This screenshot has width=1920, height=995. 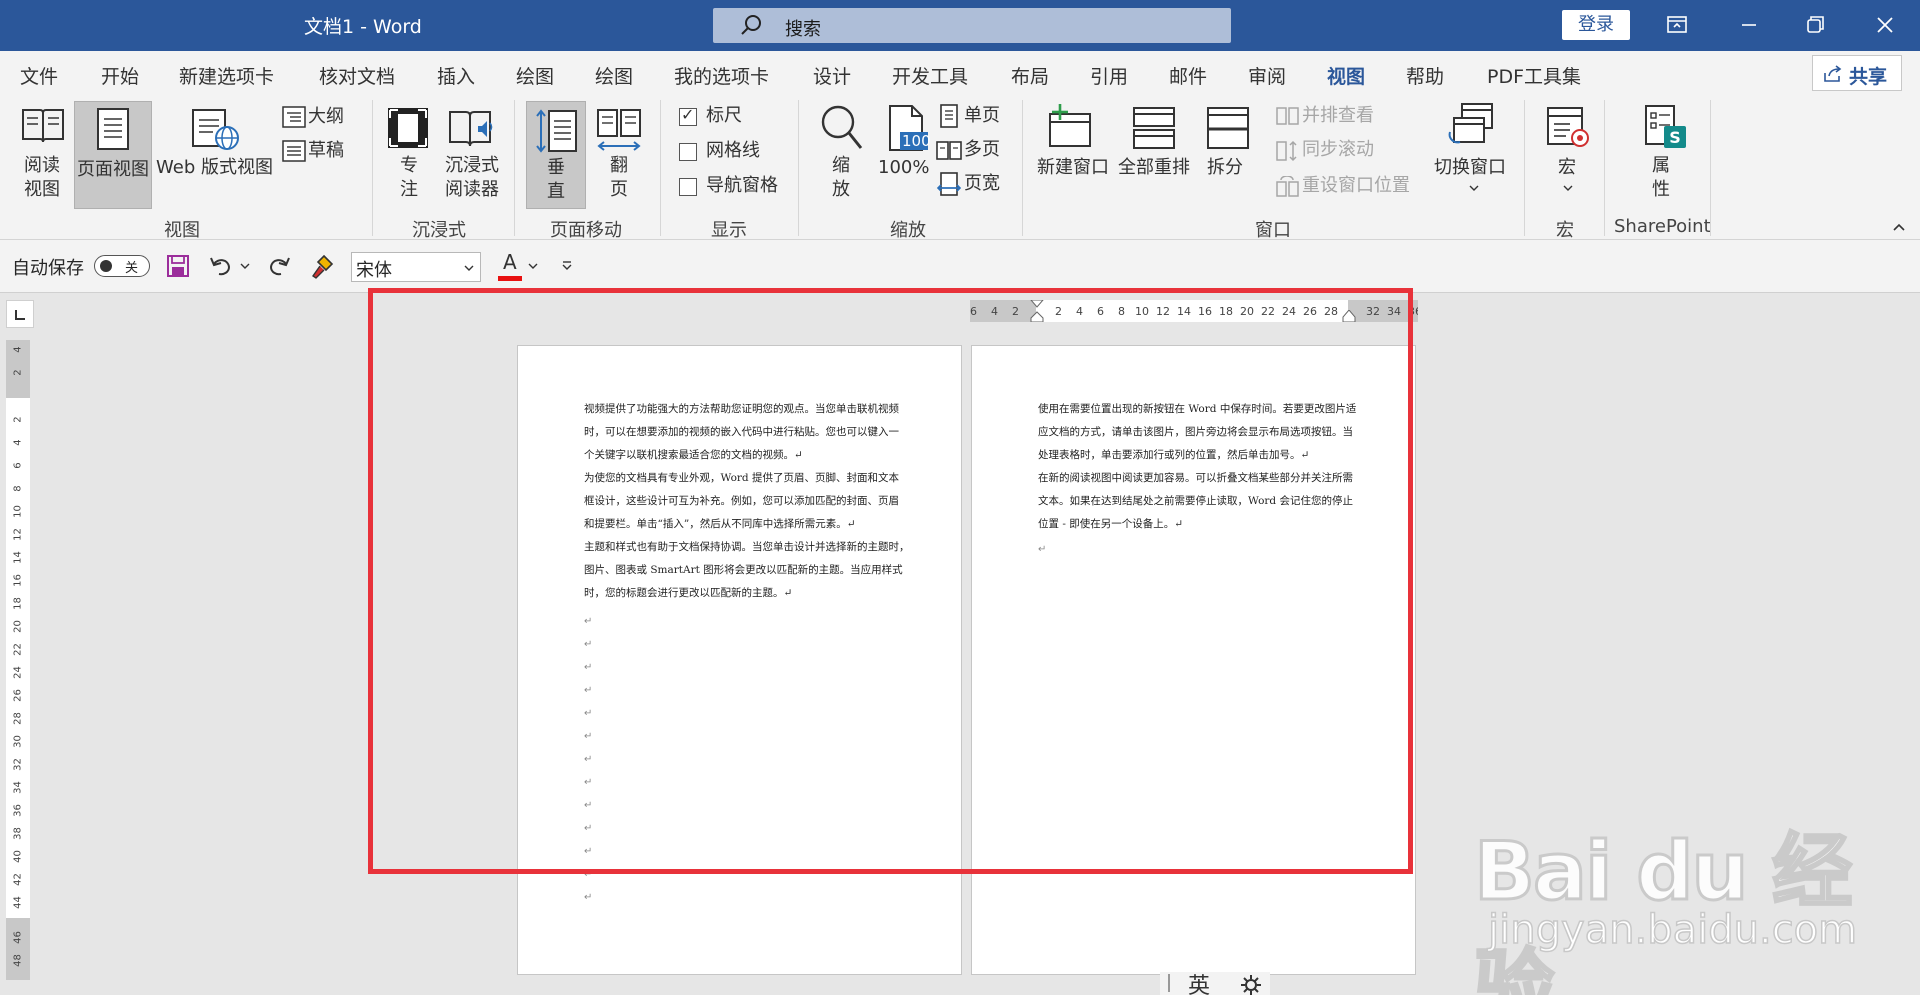 I want to click on undo-dropdown-icon, so click(x=245, y=266).